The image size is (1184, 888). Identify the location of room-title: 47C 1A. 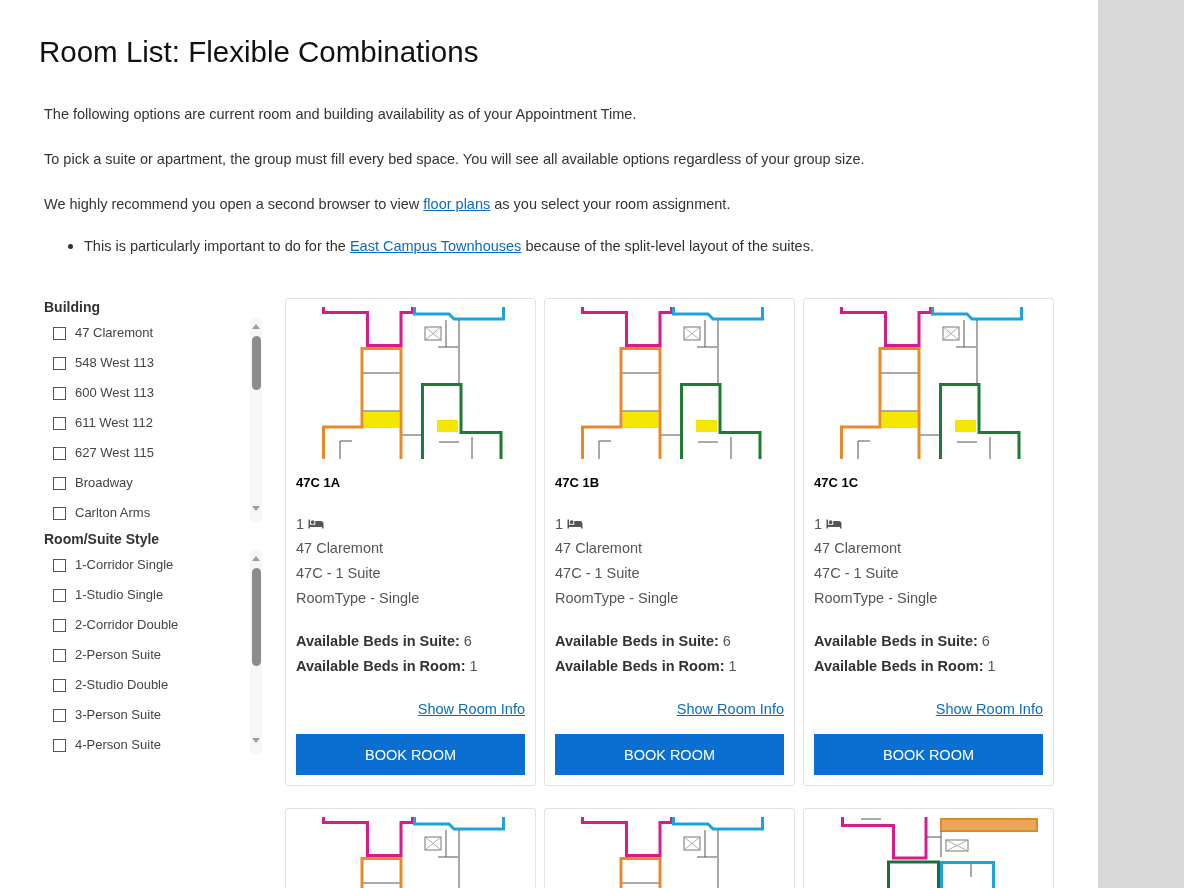
(318, 483).